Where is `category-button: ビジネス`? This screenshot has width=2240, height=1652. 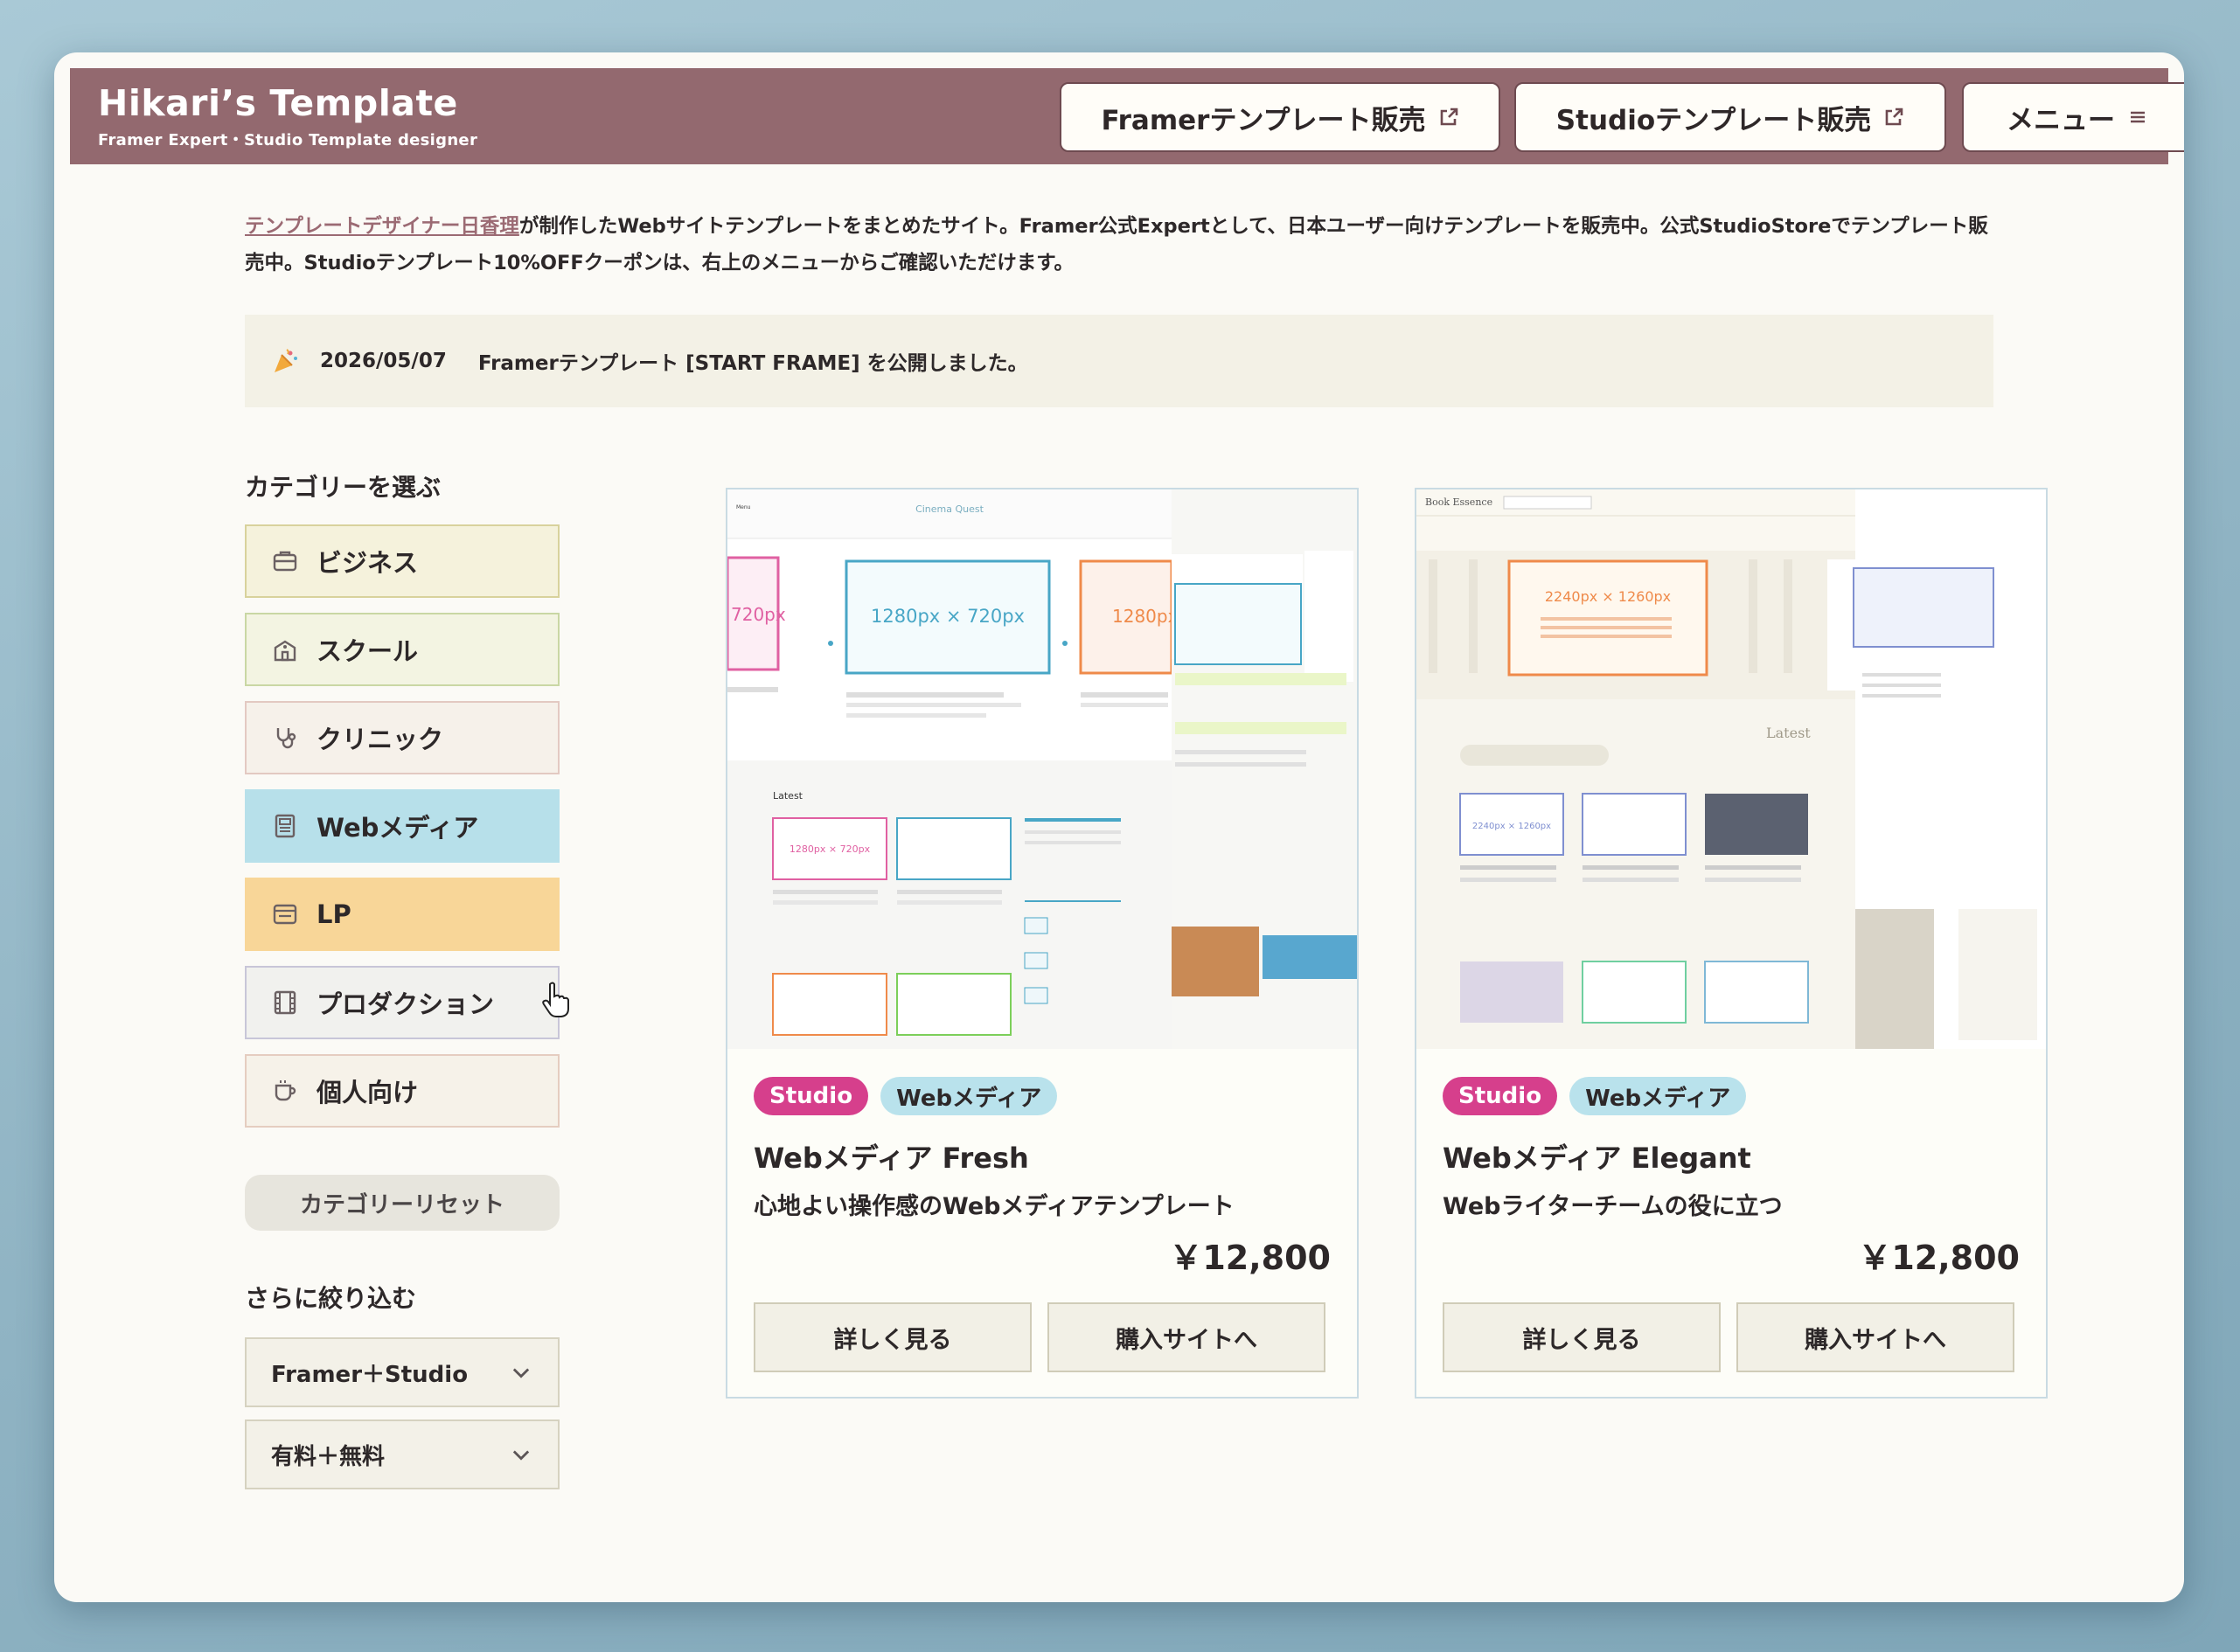
category-button: ビジネス is located at coordinates (402, 561).